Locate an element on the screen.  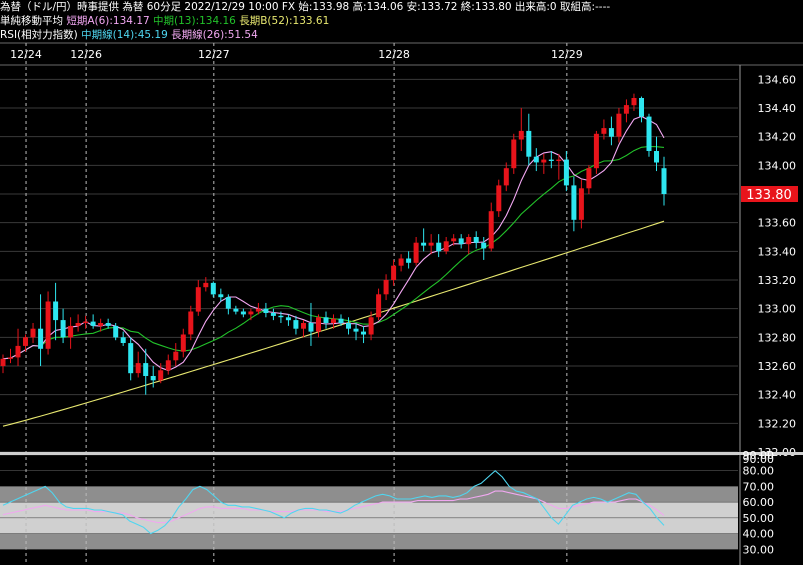
x-tick-label: 12/26 is located at coordinates (86, 54).